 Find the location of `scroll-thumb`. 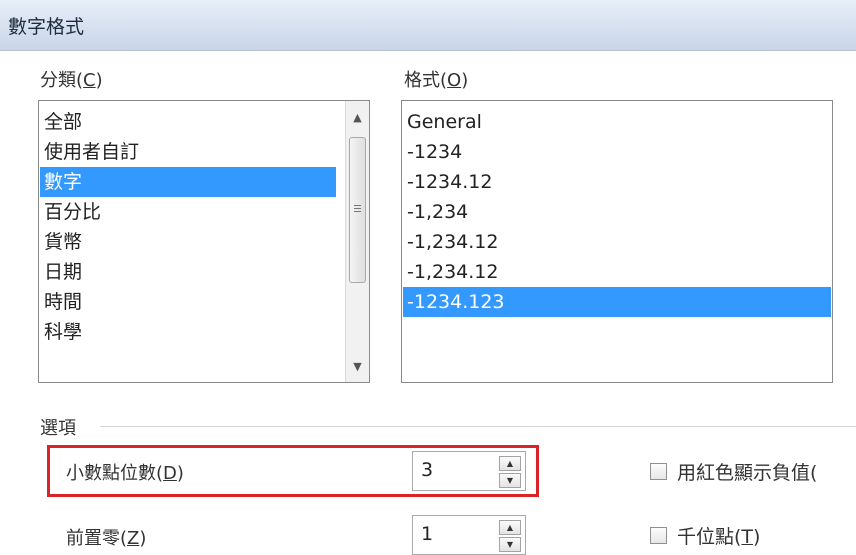

scroll-thumb is located at coordinates (357, 210).